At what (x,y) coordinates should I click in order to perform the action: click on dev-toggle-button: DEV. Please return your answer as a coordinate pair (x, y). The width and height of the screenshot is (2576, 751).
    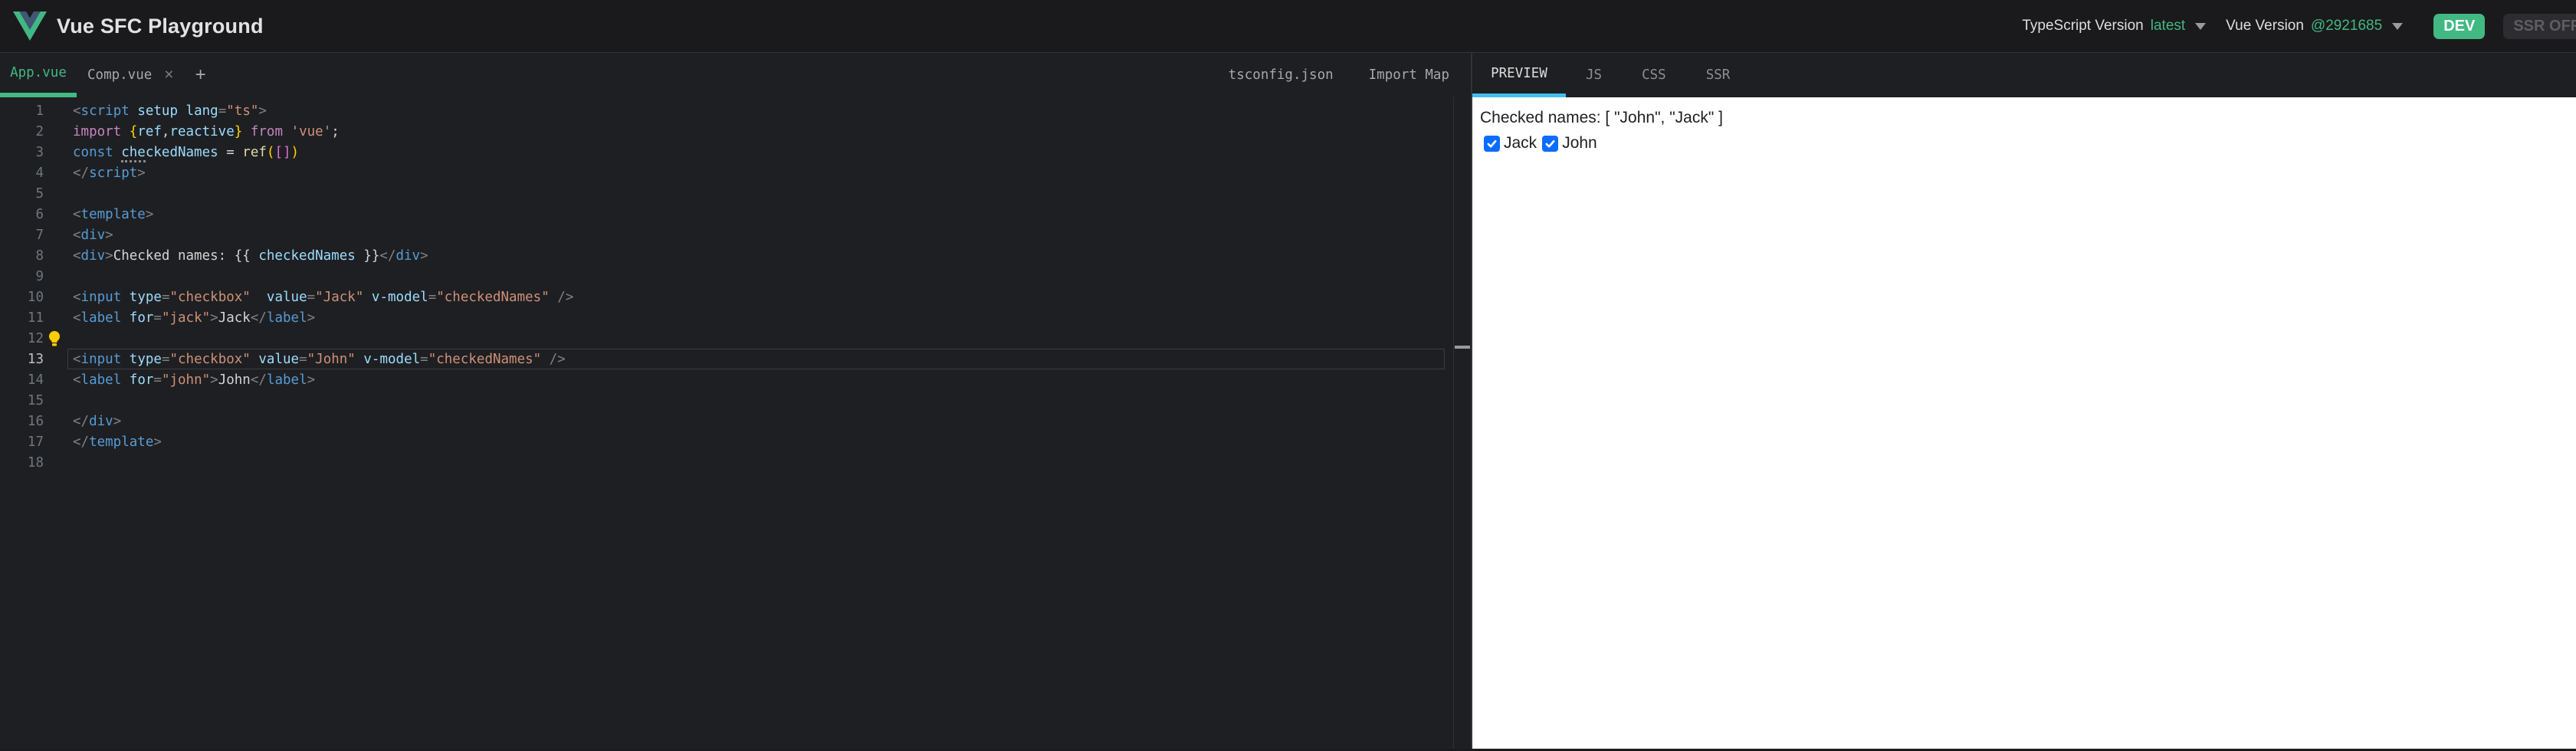
    Looking at the image, I should click on (2459, 26).